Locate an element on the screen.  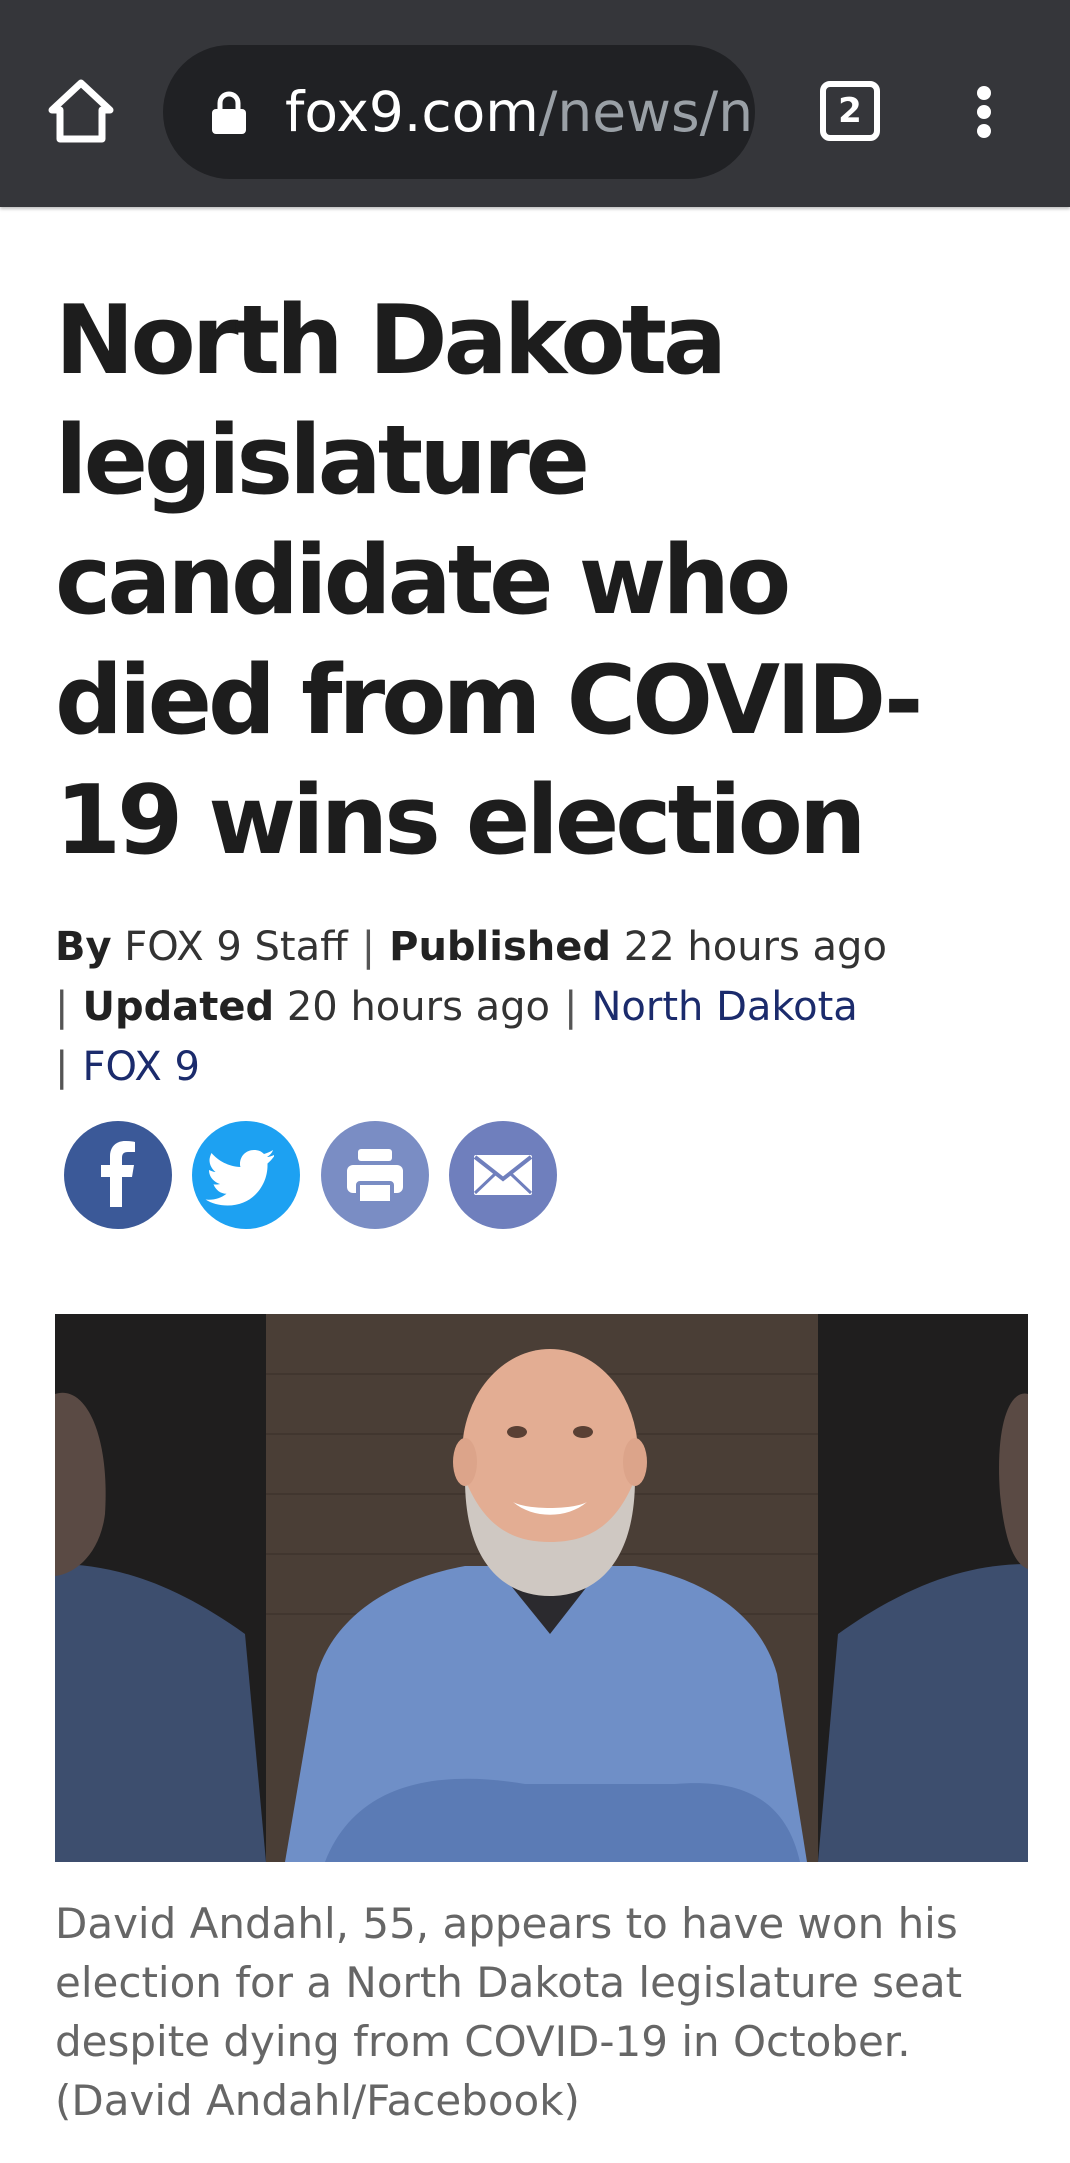
home-icon is located at coordinates (81, 111).